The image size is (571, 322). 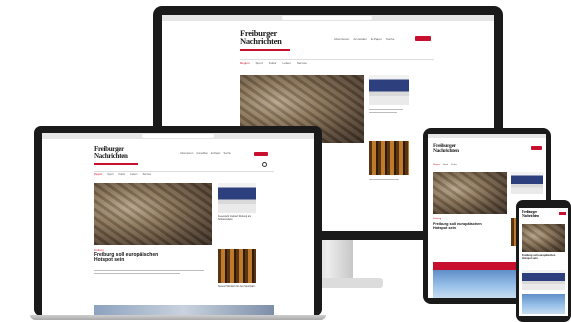 I want to click on footer-image-strip, so click(x=184, y=310).